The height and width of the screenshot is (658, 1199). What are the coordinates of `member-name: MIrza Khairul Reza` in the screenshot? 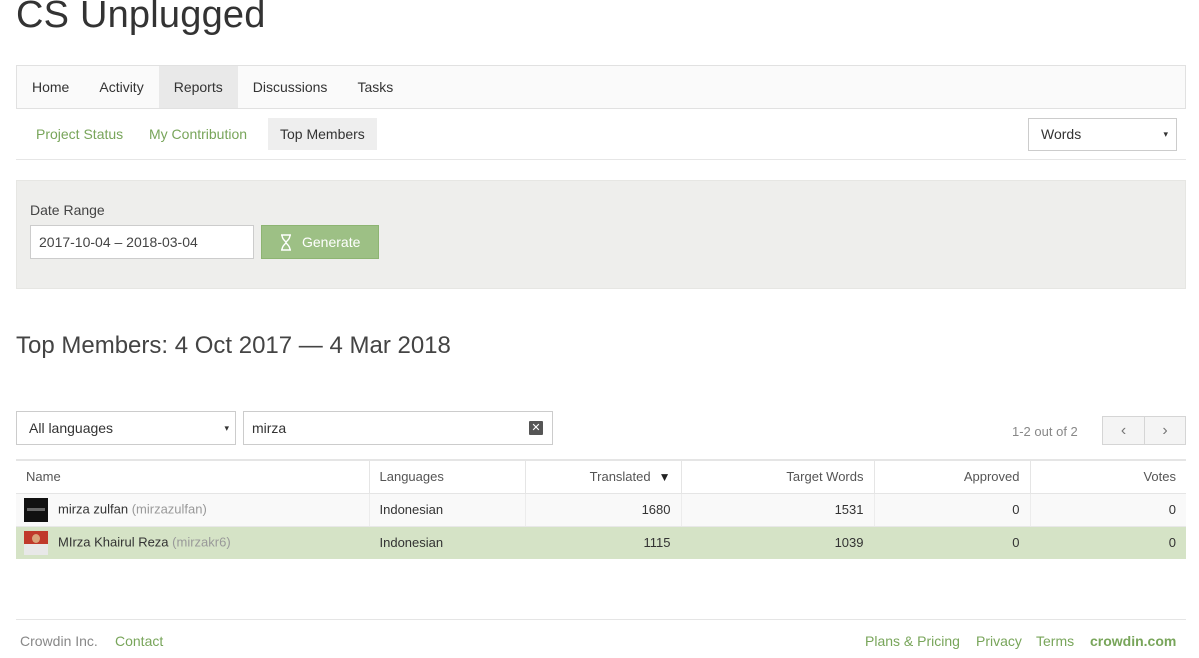 It's located at (113, 541).